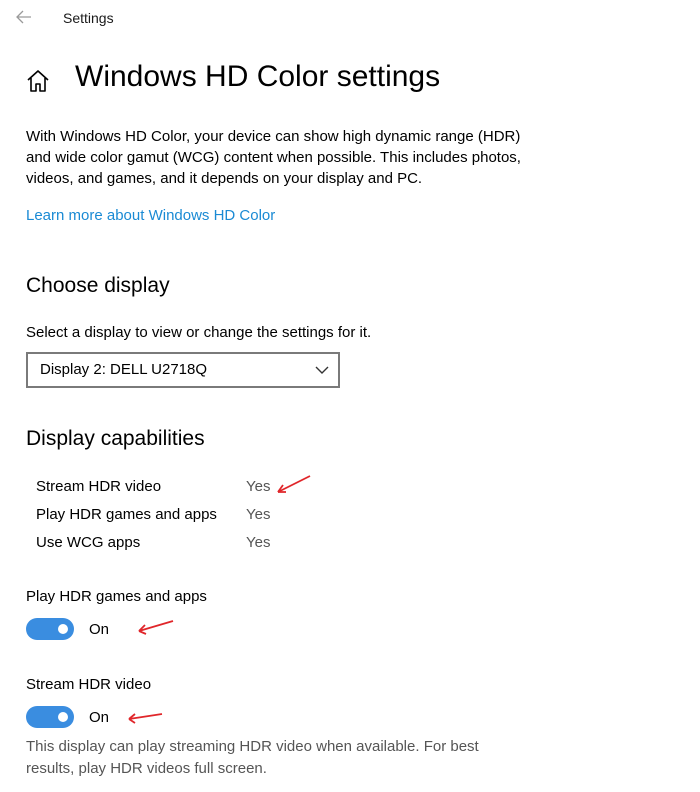 This screenshot has height=792, width=700. I want to click on back-arrow-icon, so click(23, 17).